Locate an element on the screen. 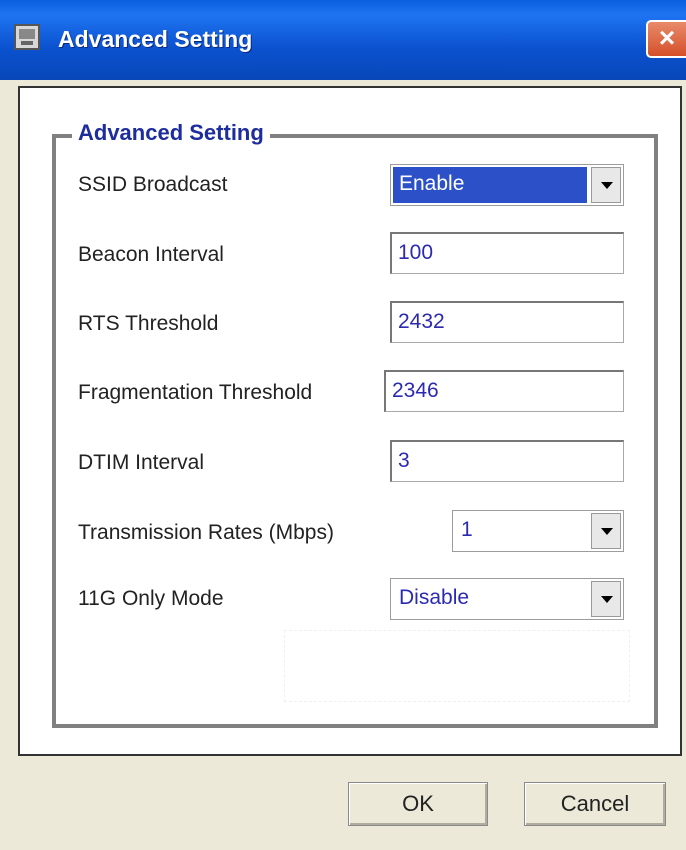 This screenshot has height=850, width=686. rts-threshold-label: RTS Threshold is located at coordinates (148, 323).